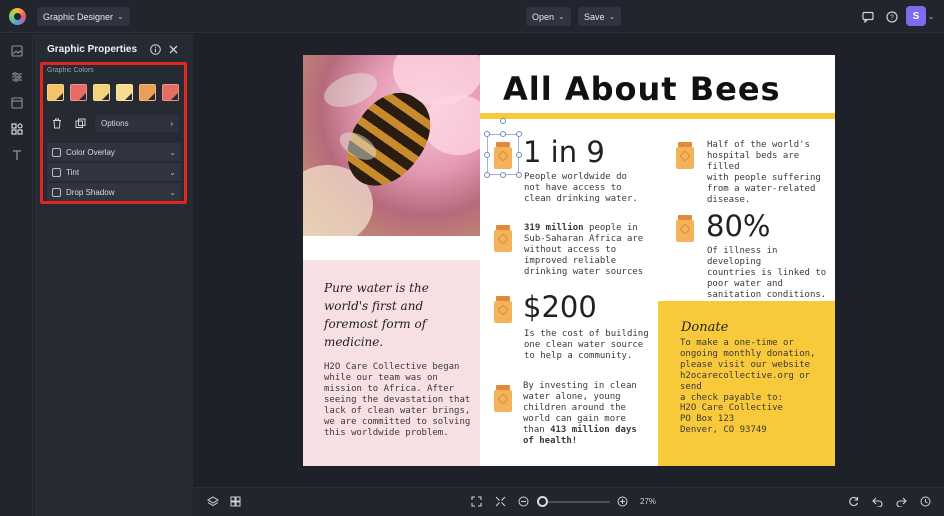  What do you see at coordinates (542, 501) in the screenshot?
I see `zoom-slider-handle` at bounding box center [542, 501].